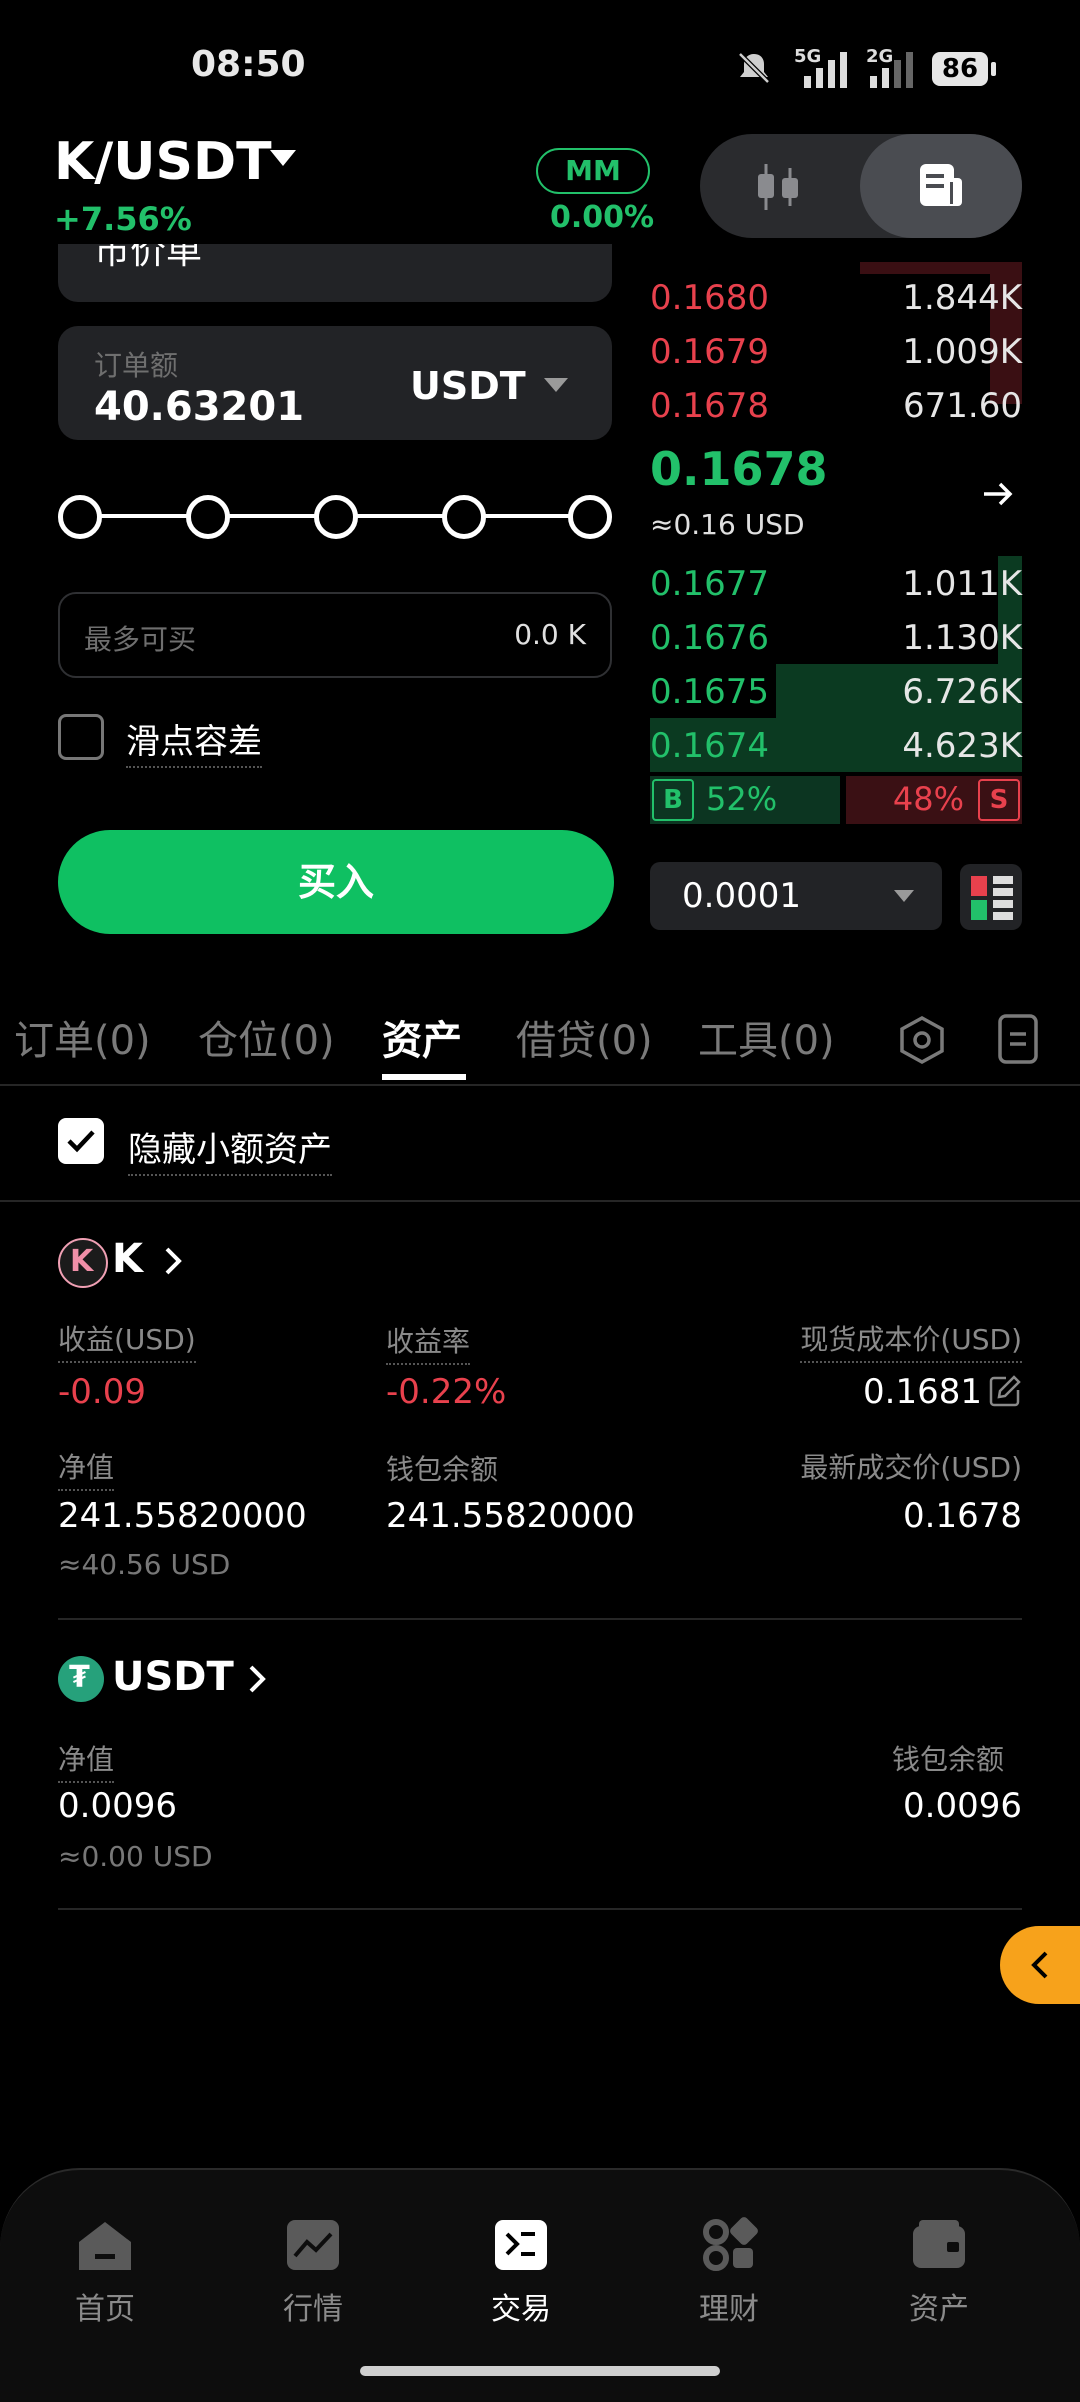 This screenshot has height=2402, width=1080. What do you see at coordinates (998, 494) in the screenshot?
I see `arrow-right-icon` at bounding box center [998, 494].